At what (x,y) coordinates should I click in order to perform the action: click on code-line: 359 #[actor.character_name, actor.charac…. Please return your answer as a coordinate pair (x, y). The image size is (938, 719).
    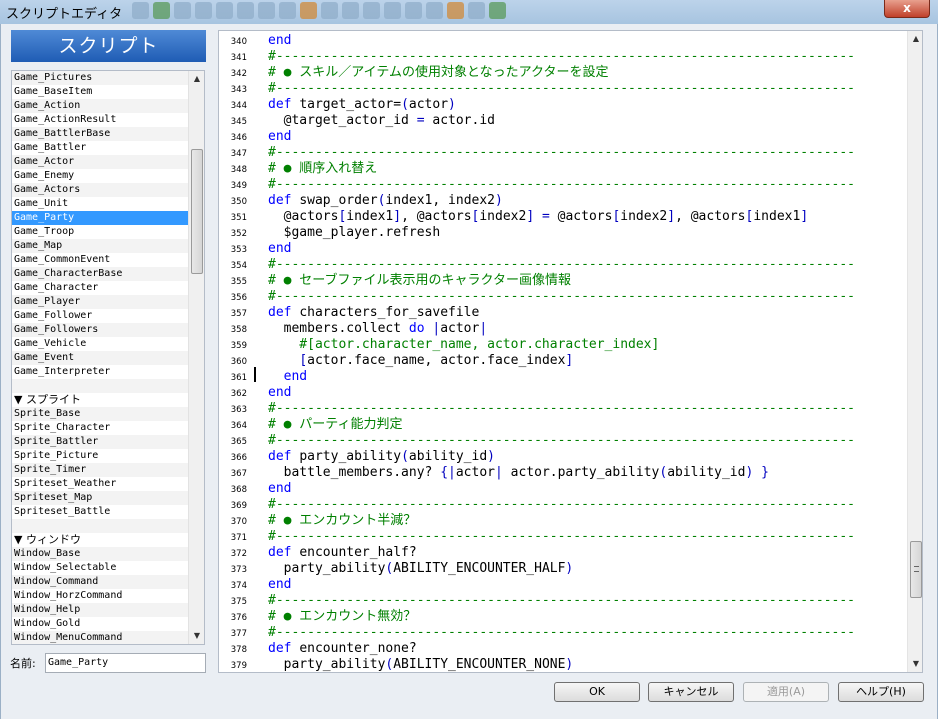
    Looking at the image, I should click on (563, 345).